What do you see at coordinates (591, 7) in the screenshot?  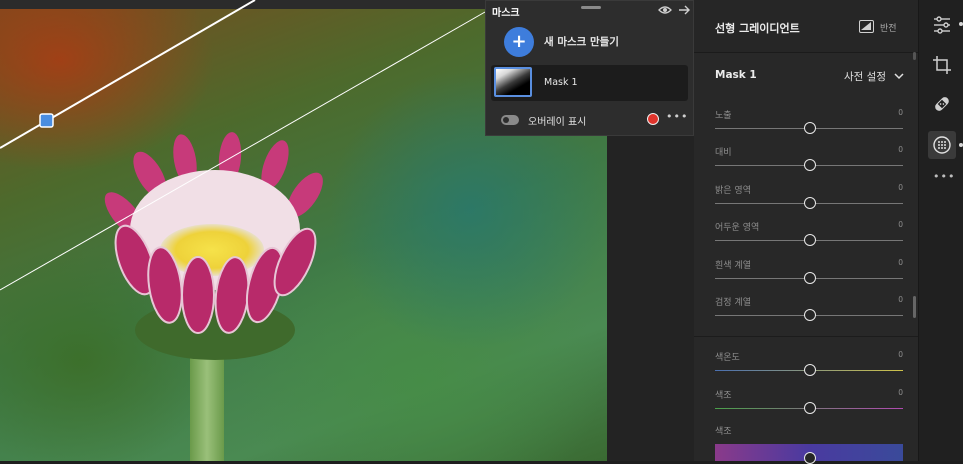 I see `drag-handle` at bounding box center [591, 7].